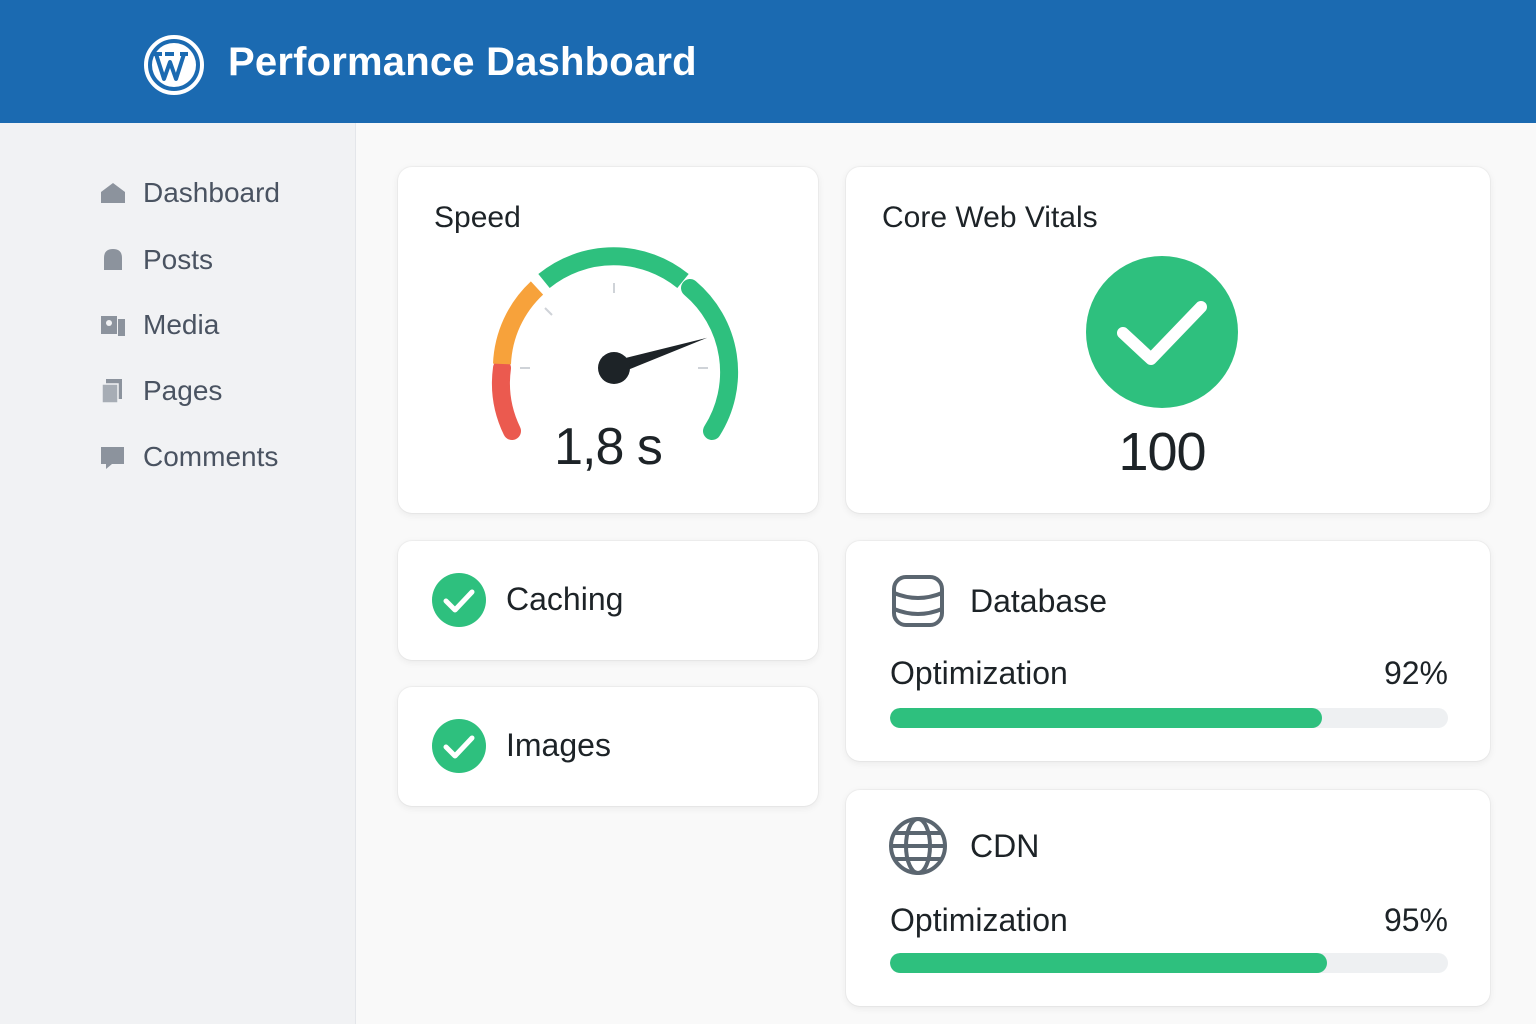 The height and width of the screenshot is (1024, 1536). I want to click on sidebar-item-dashboard: Dashboard, so click(189, 193).